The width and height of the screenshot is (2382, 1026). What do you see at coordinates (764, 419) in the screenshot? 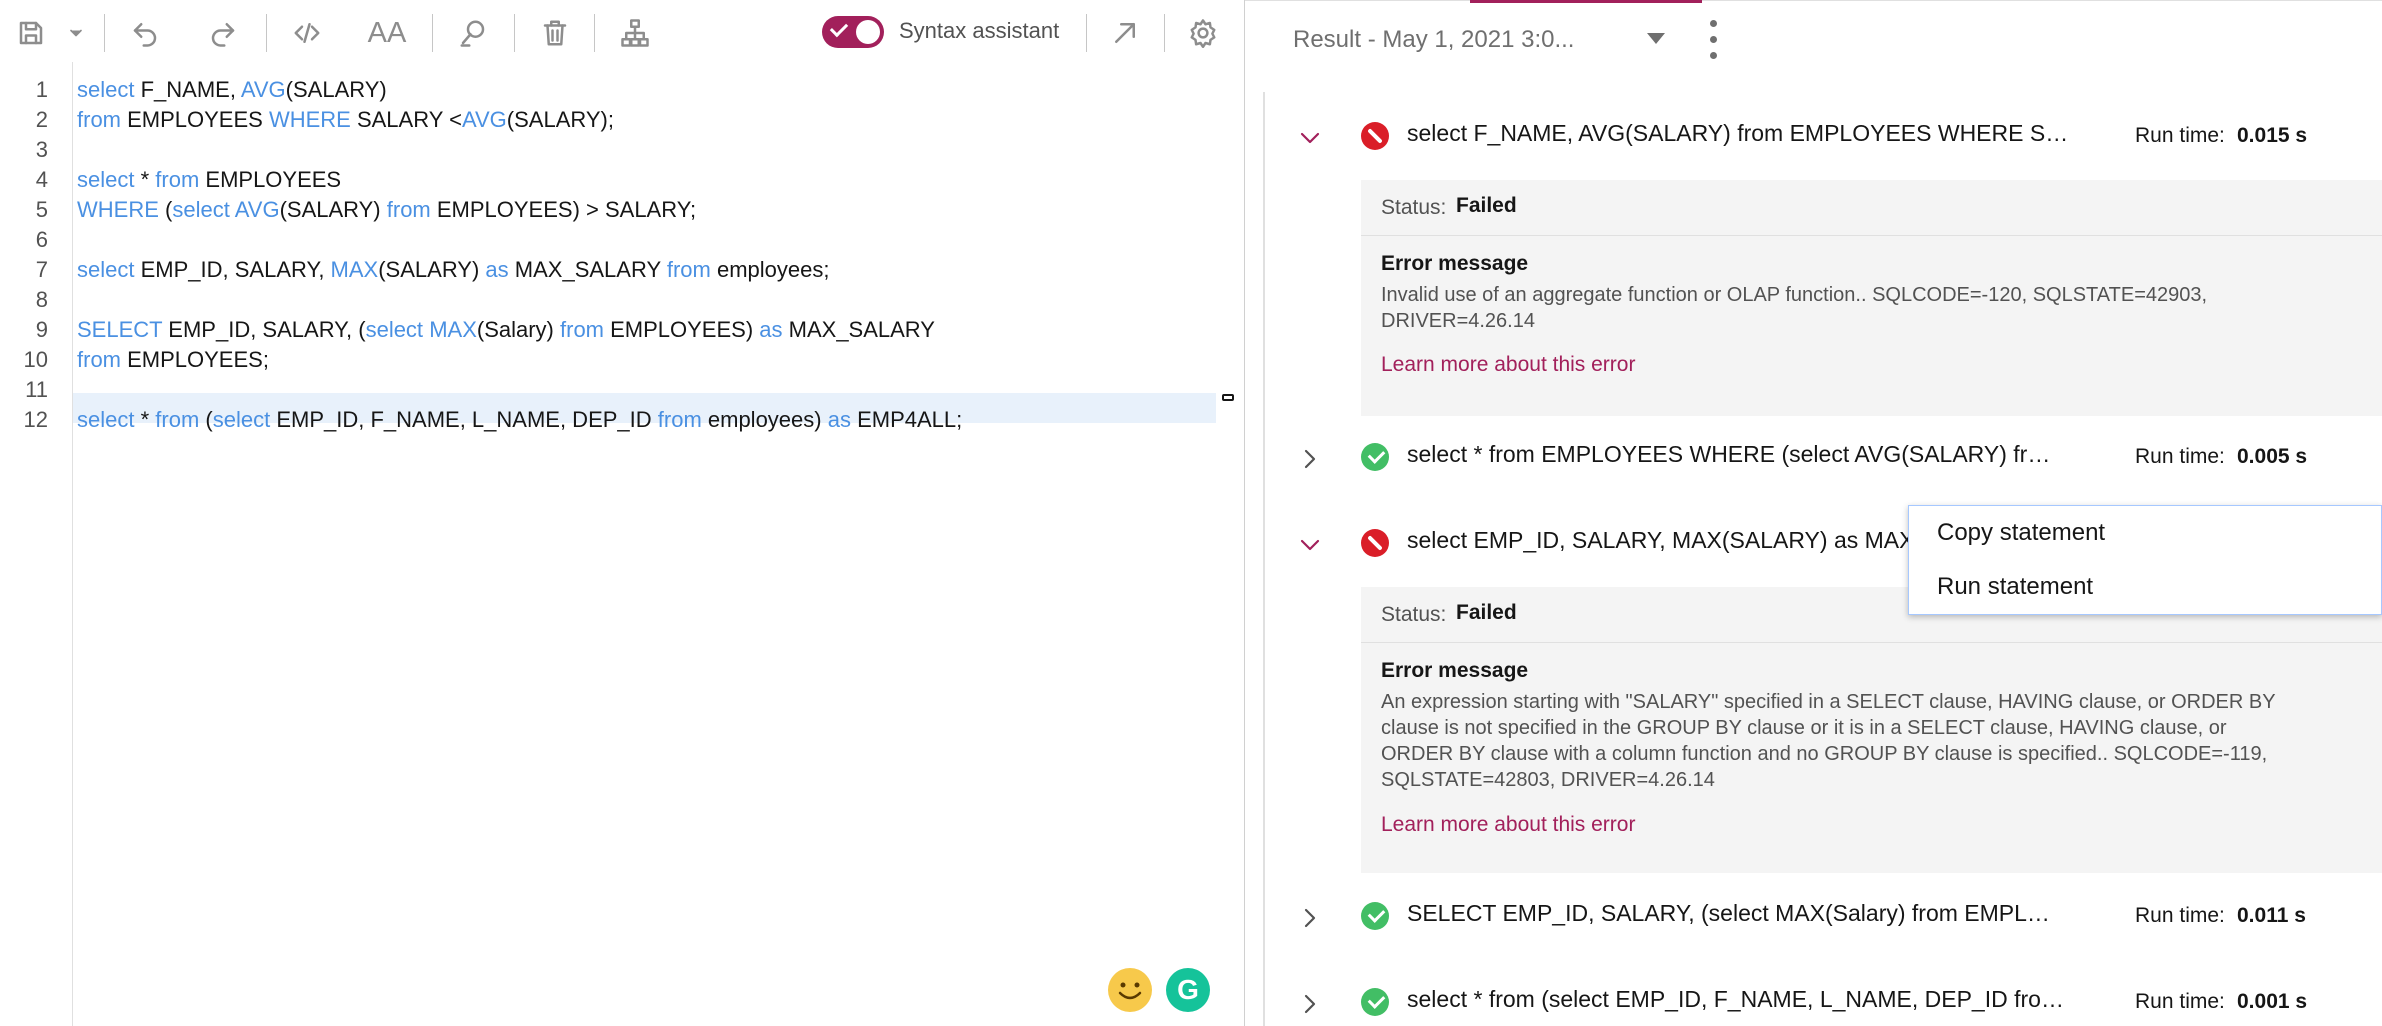
I see `sql-text: employees)` at bounding box center [764, 419].